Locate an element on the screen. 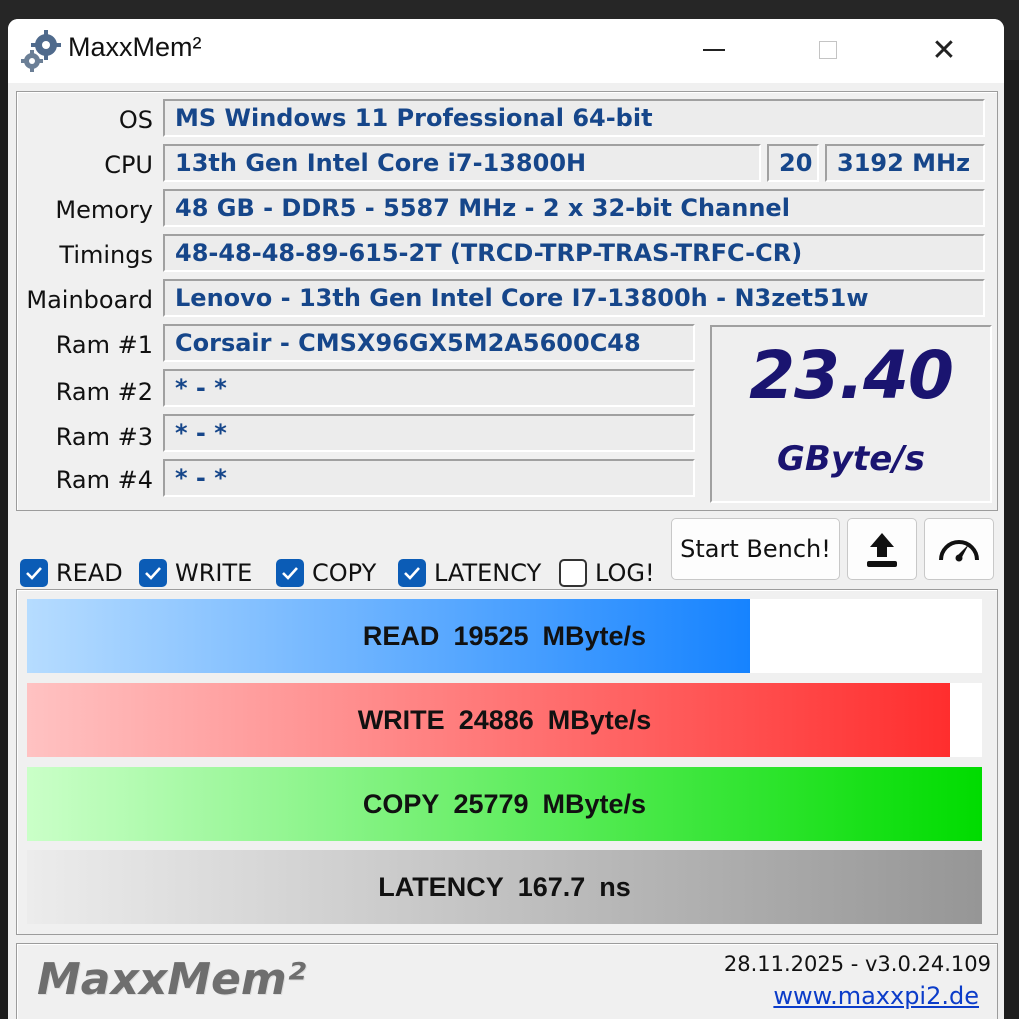  checkbox-latency: LATENCY is located at coordinates (469, 573).